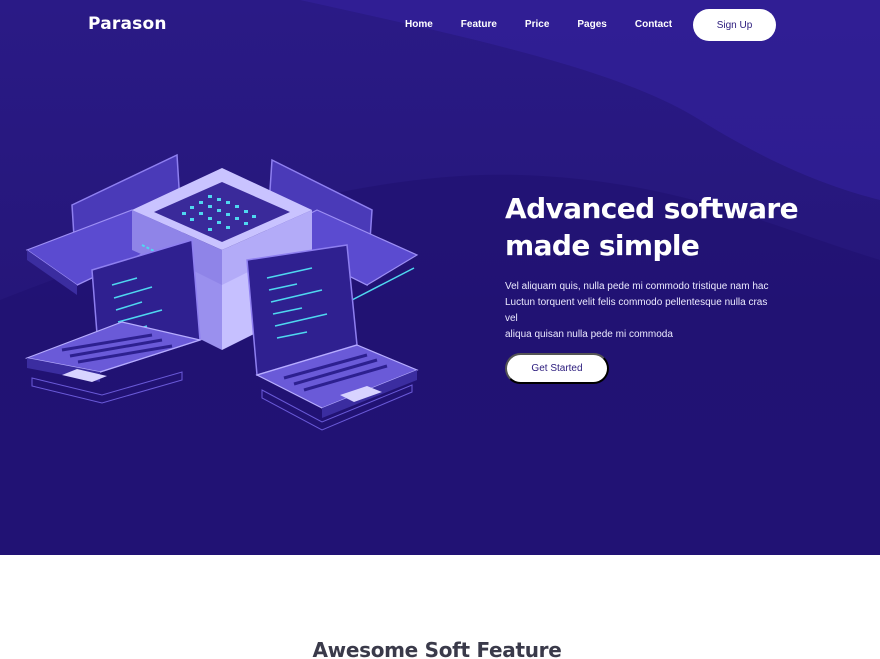 The image size is (880, 659). Describe the element at coordinates (552, 24) in the screenshot. I see `main-nav: Home Feature Price Pages Contact` at that location.